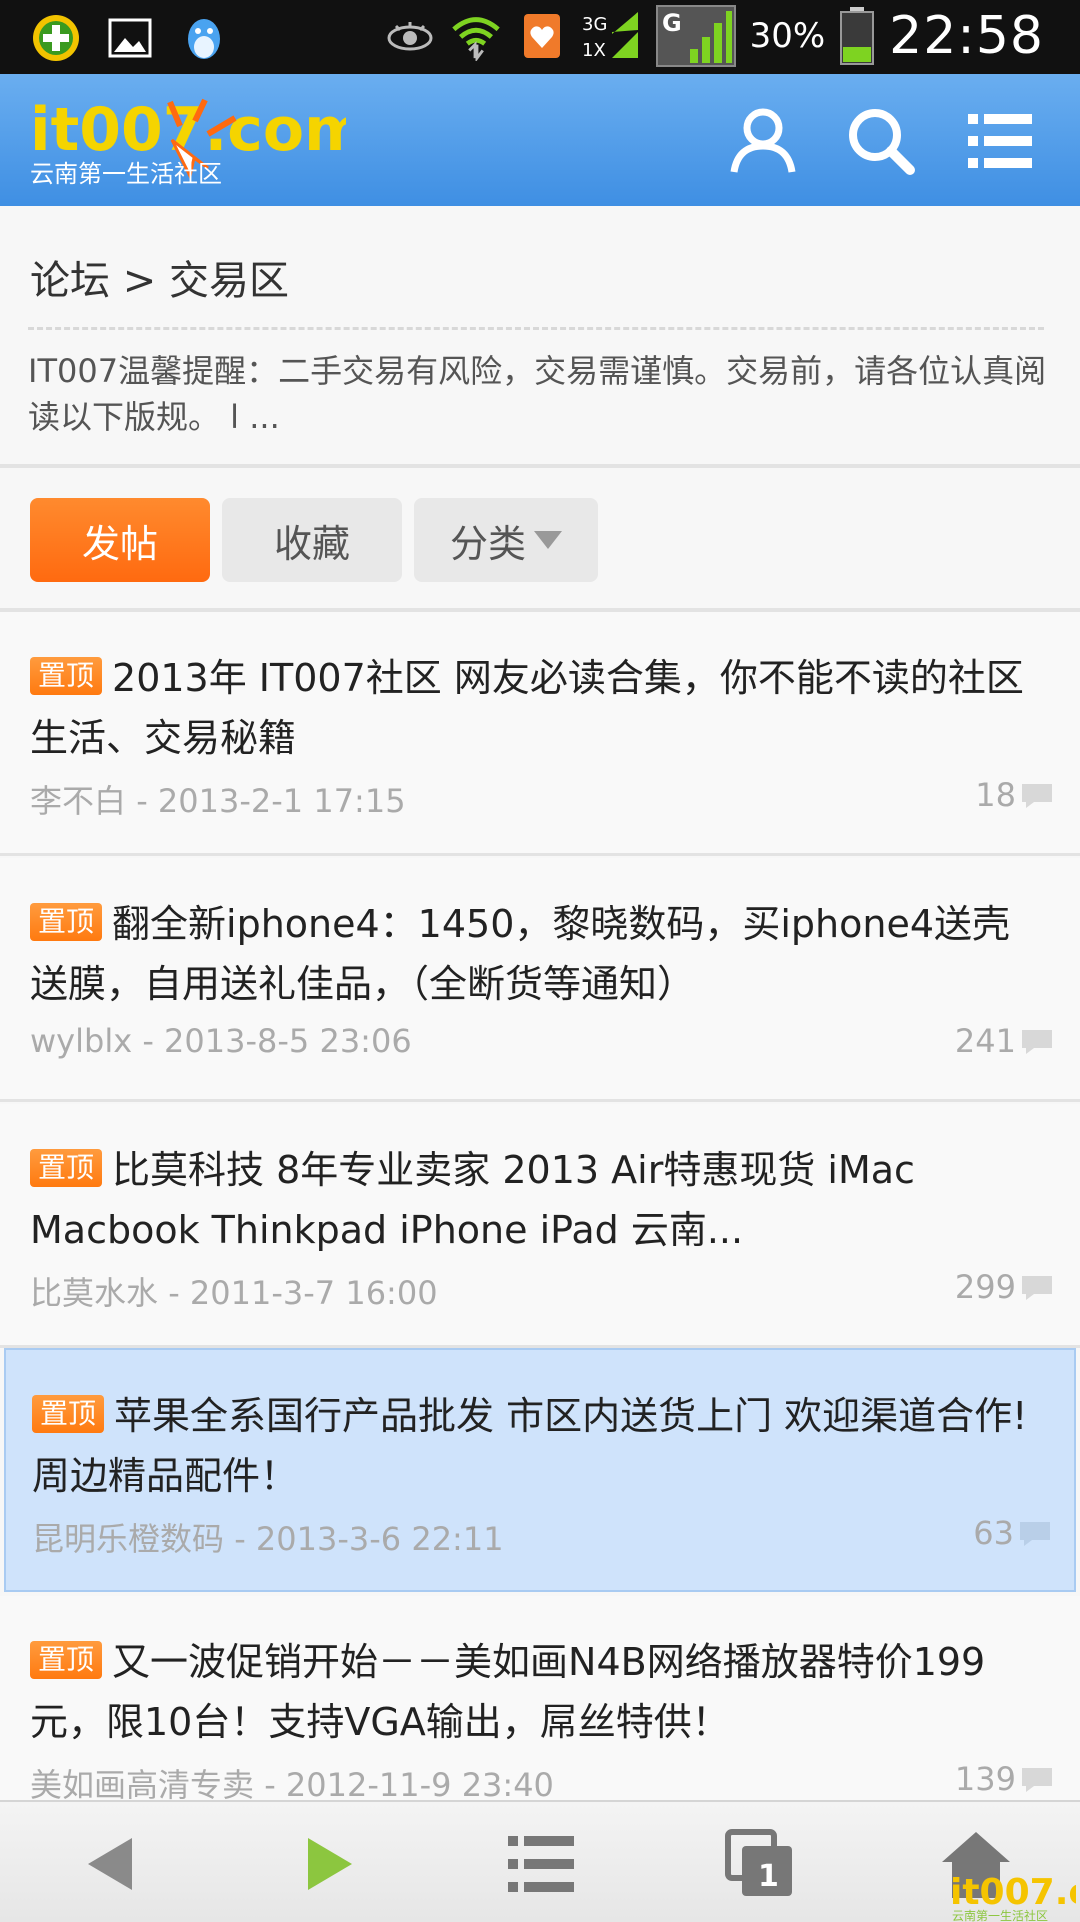  What do you see at coordinates (281, 801) in the screenshot?
I see `thread-date: 2013-2-1 17:15` at bounding box center [281, 801].